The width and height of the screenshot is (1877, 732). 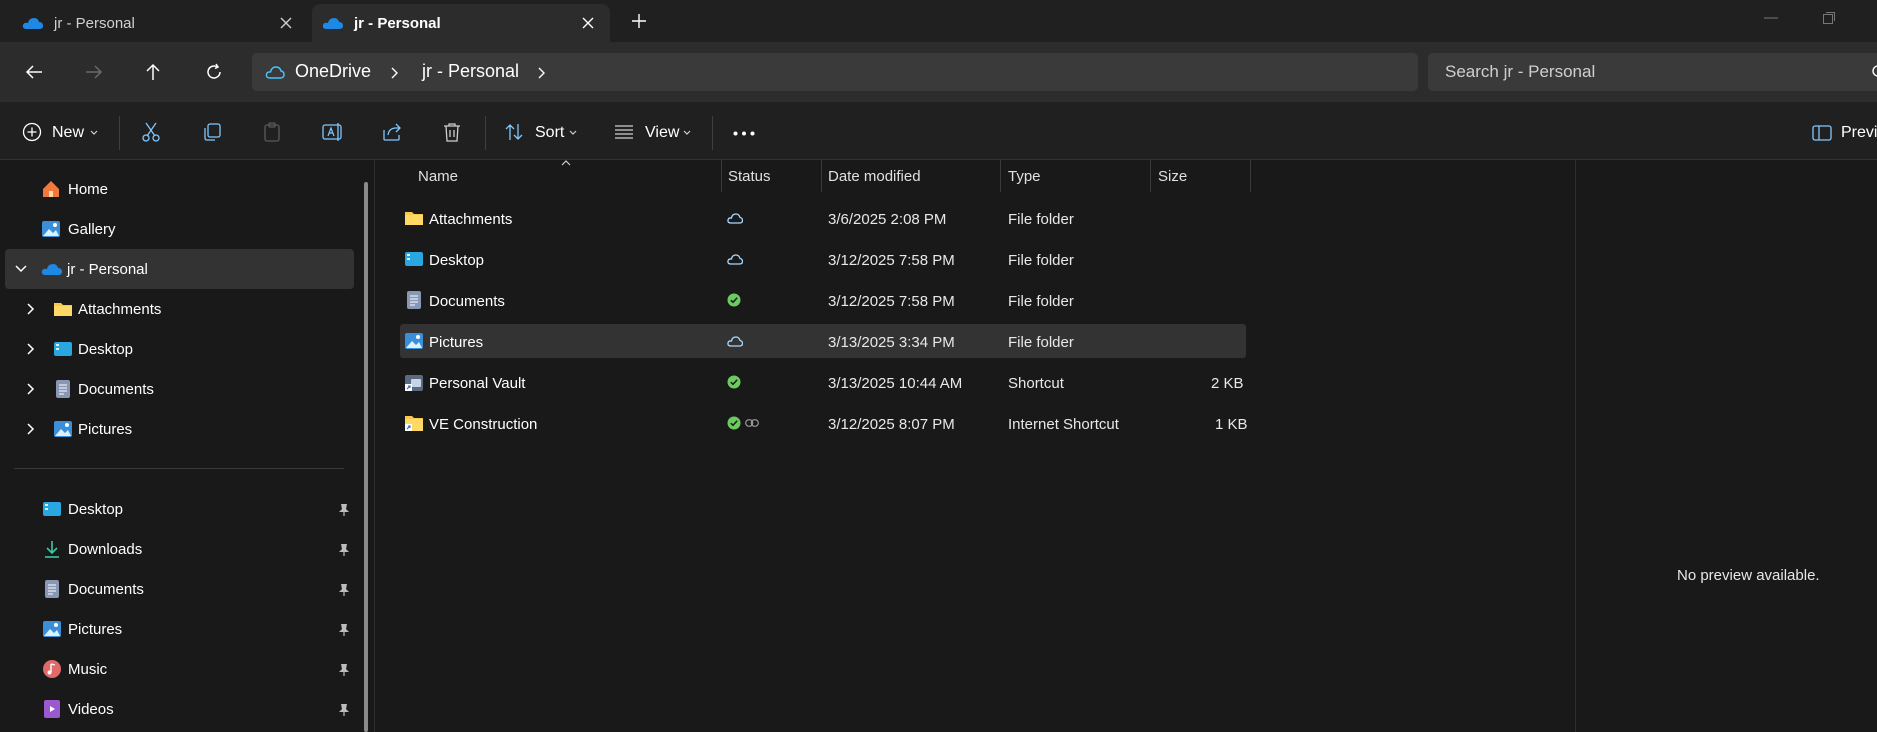 What do you see at coordinates (514, 132) in the screenshot?
I see `sort-icon` at bounding box center [514, 132].